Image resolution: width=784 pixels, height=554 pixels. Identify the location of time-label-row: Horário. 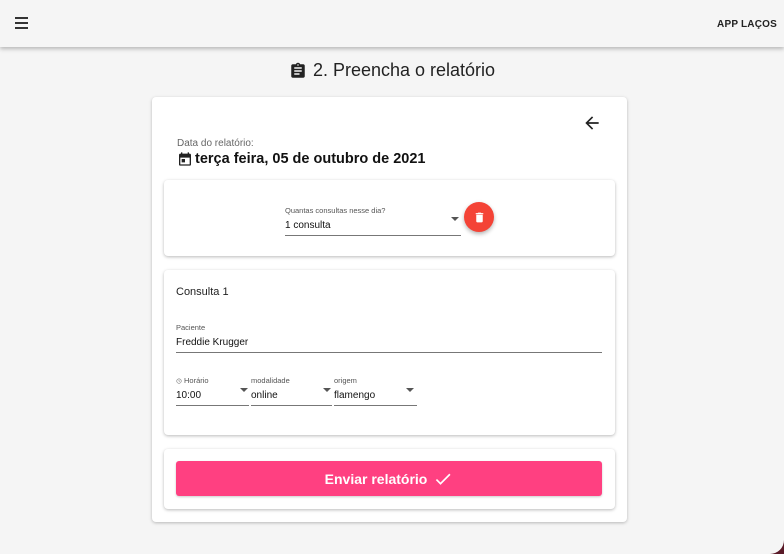
(192, 380).